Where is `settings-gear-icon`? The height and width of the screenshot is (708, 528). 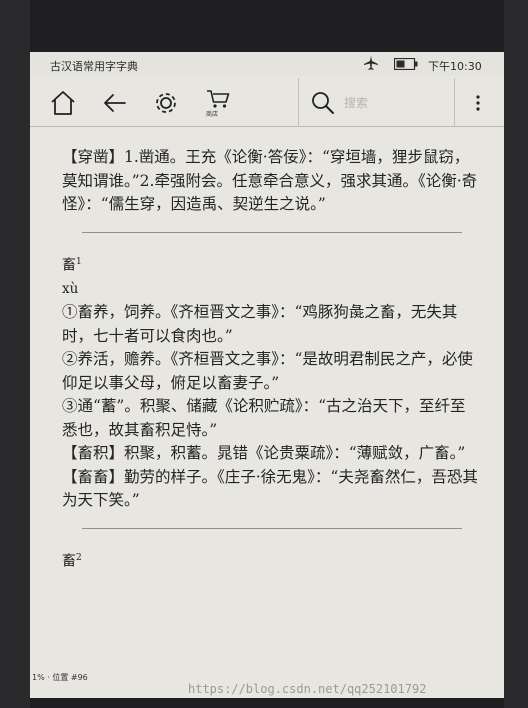 settings-gear-icon is located at coordinates (166, 103).